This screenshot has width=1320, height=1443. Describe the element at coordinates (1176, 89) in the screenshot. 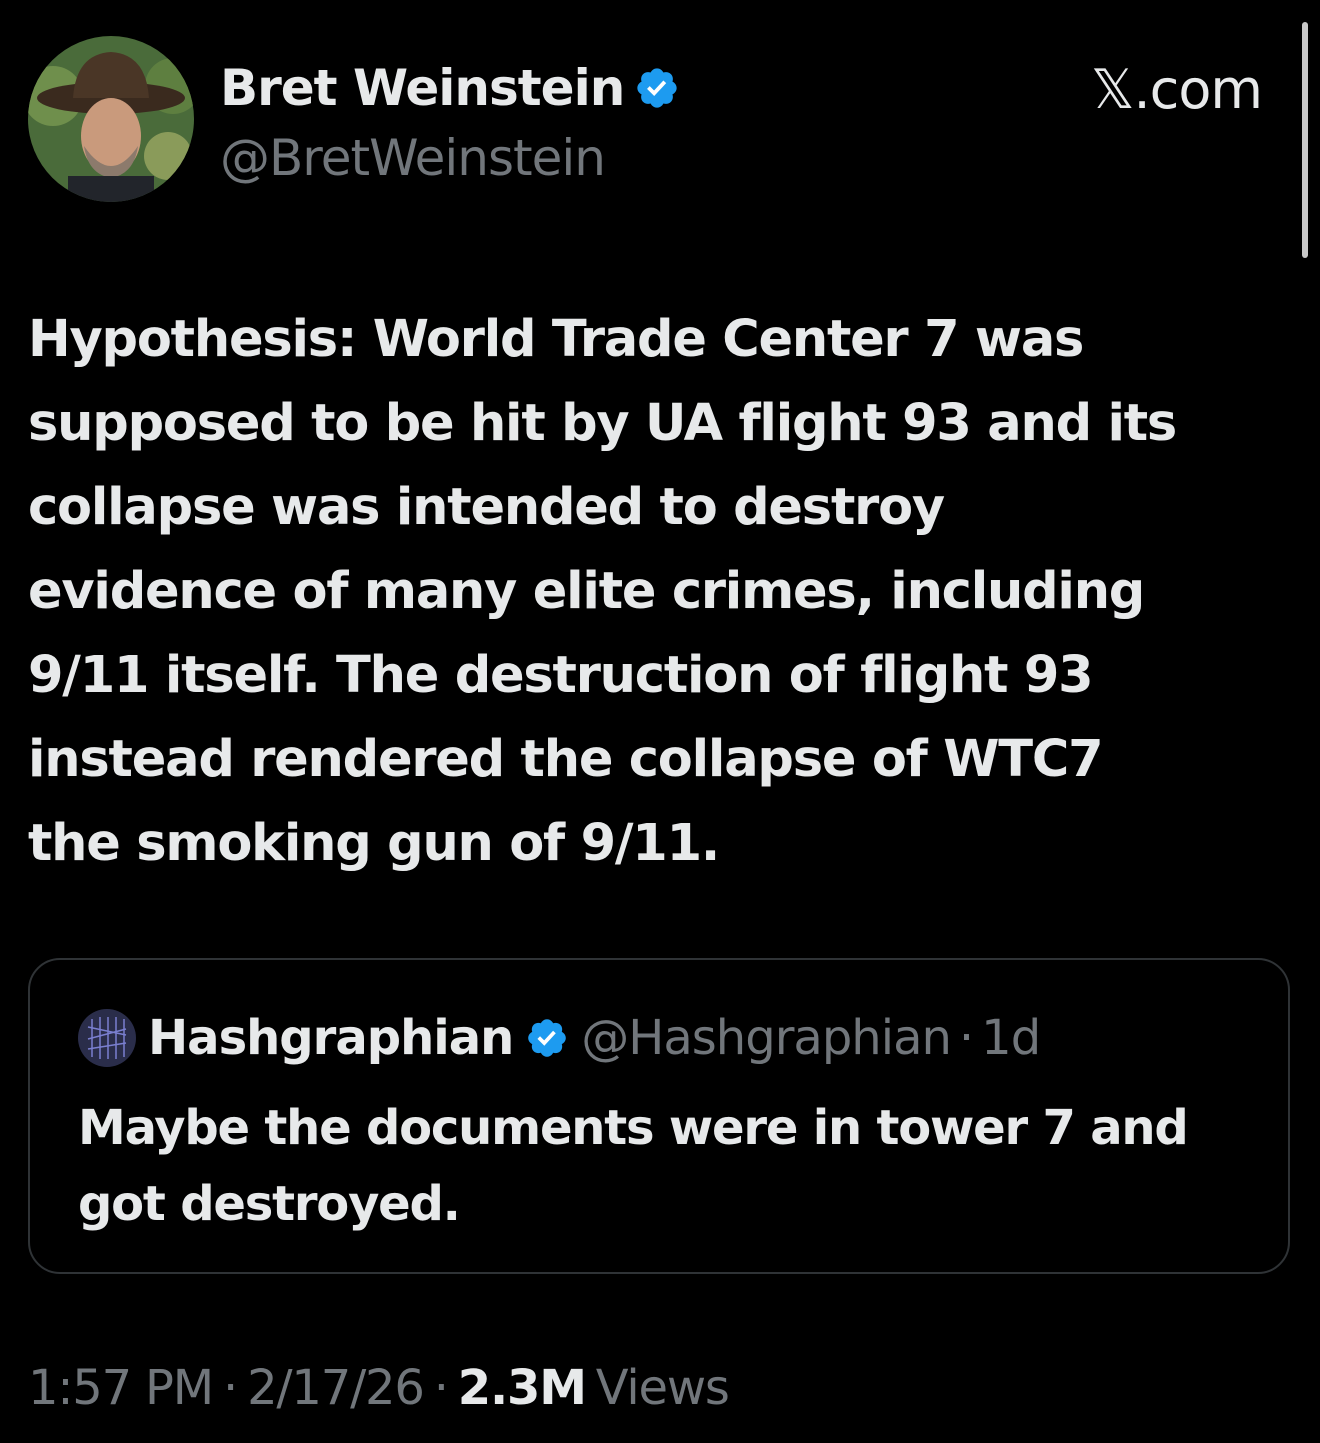

I see `site-label: 𝕏.com` at that location.